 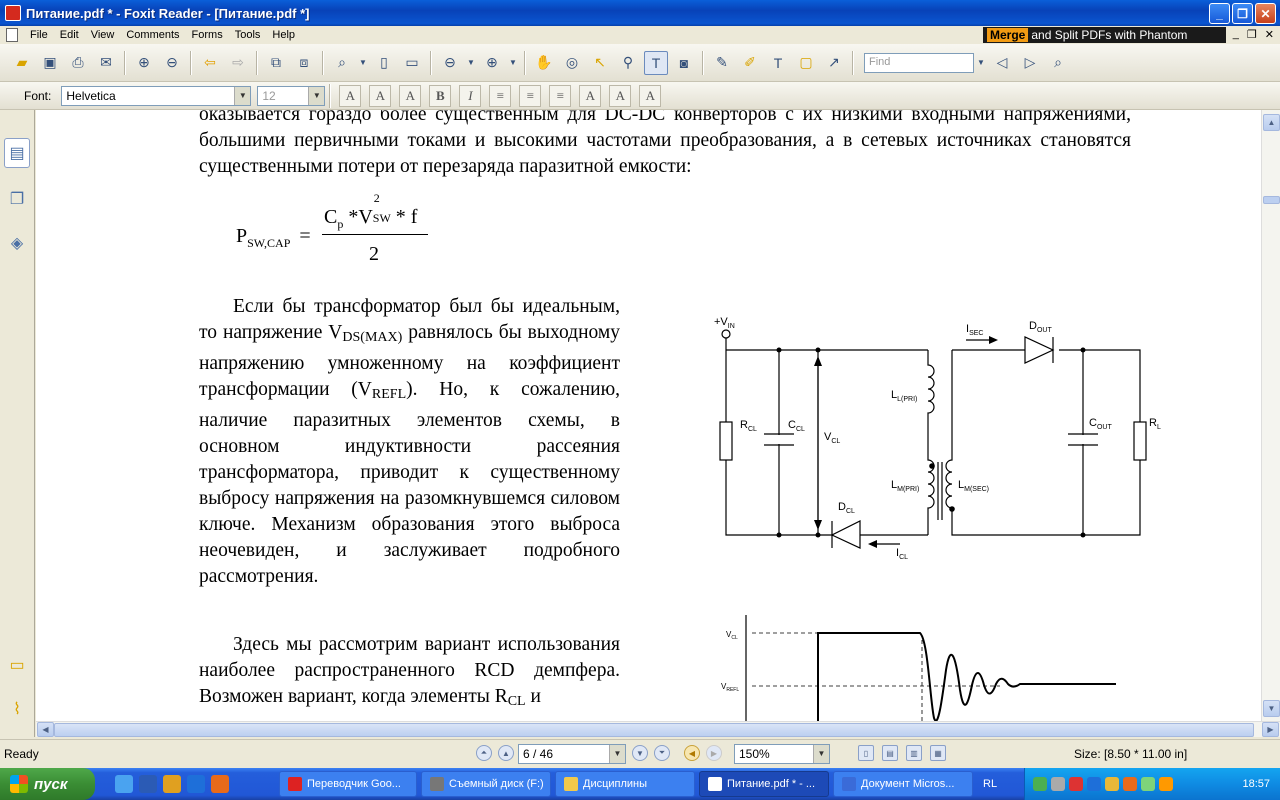 What do you see at coordinates (172, 784) in the screenshot?
I see `total-commander-icon` at bounding box center [172, 784].